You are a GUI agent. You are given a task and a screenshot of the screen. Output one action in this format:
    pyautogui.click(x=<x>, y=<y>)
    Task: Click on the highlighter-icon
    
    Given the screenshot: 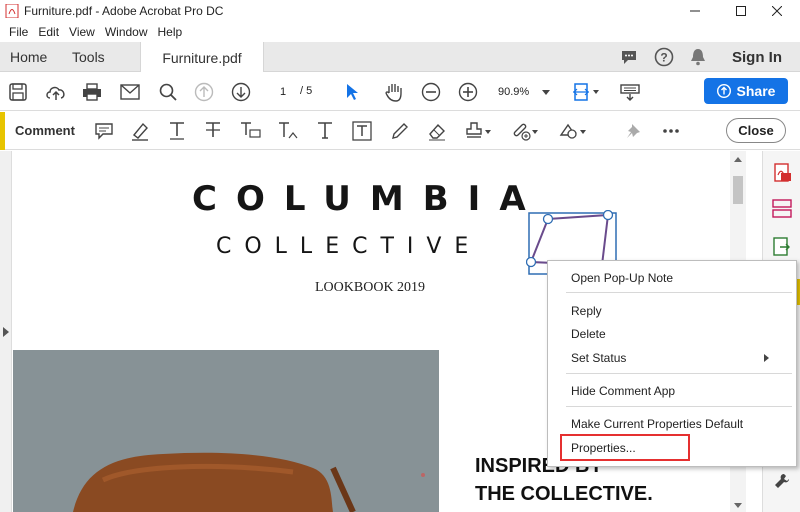 What is the action you would take?
    pyautogui.click(x=140, y=131)
    